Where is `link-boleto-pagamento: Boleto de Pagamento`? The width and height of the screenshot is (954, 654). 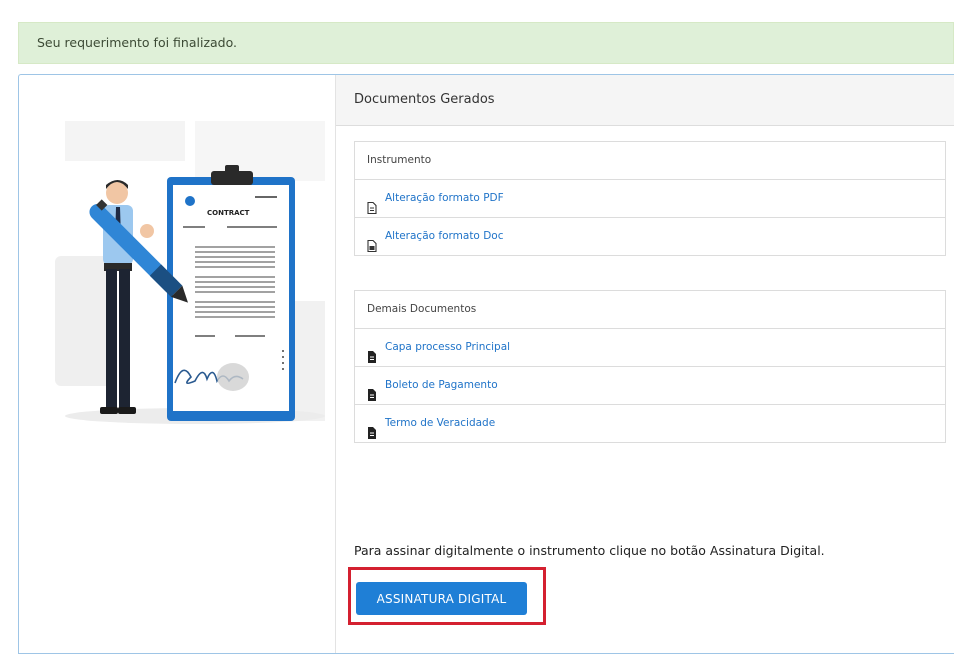 link-boleto-pagamento: Boleto de Pagamento is located at coordinates (441, 385).